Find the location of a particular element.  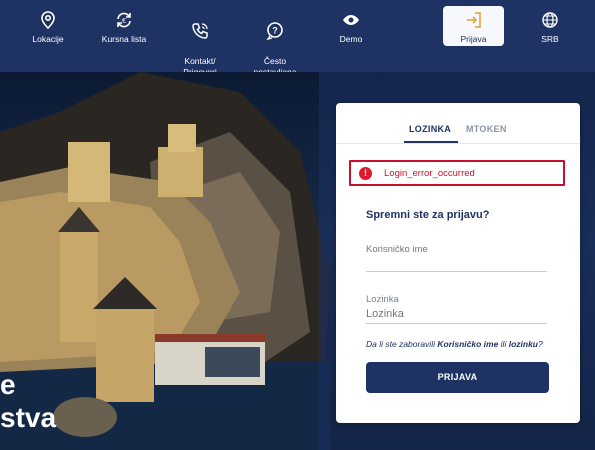

login-heading: Spremni ste za prijavu? is located at coordinates (428, 215).